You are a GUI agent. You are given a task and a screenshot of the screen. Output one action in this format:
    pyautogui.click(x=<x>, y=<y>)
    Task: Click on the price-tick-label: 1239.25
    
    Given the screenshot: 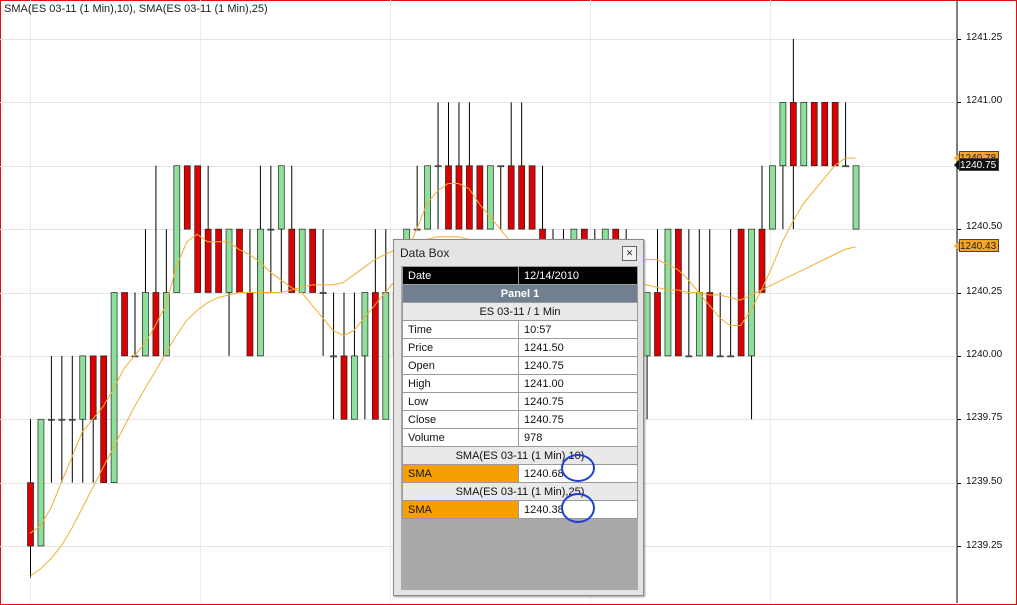 What is the action you would take?
    pyautogui.click(x=984, y=545)
    